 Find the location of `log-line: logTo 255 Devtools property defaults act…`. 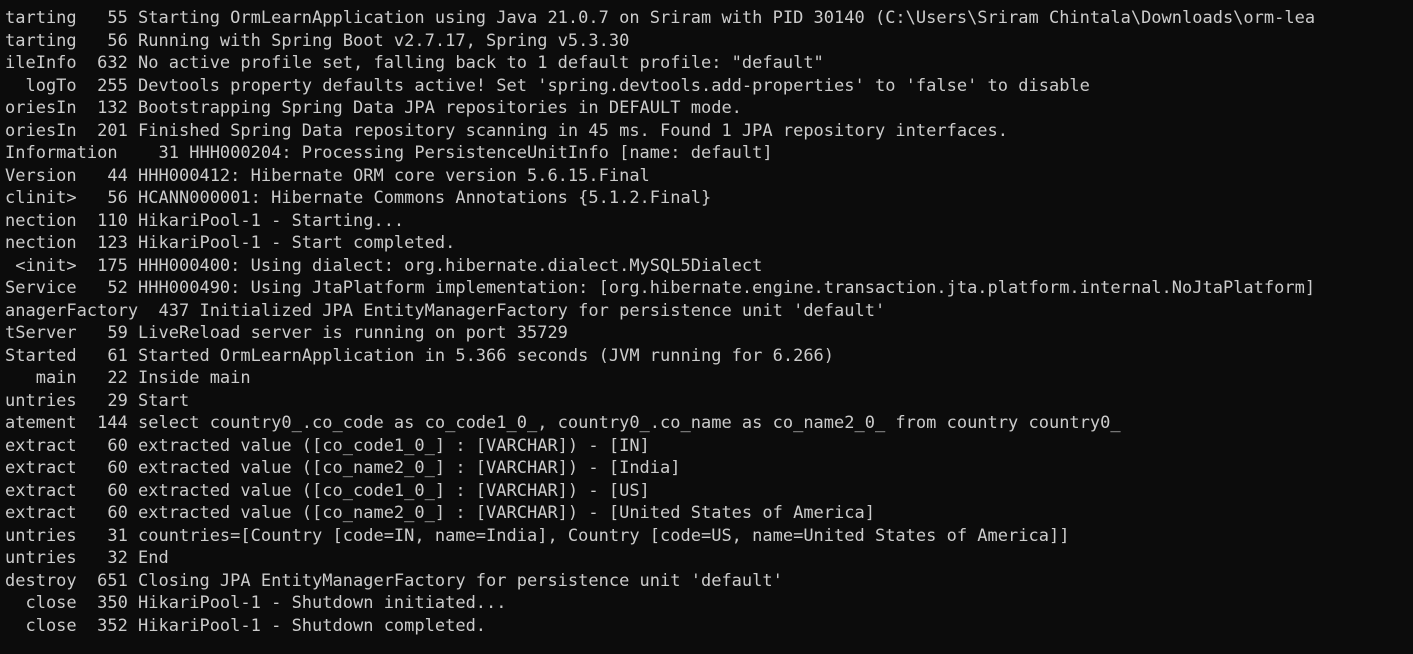

log-line: logTo 255 Devtools property defaults act… is located at coordinates (547, 85).